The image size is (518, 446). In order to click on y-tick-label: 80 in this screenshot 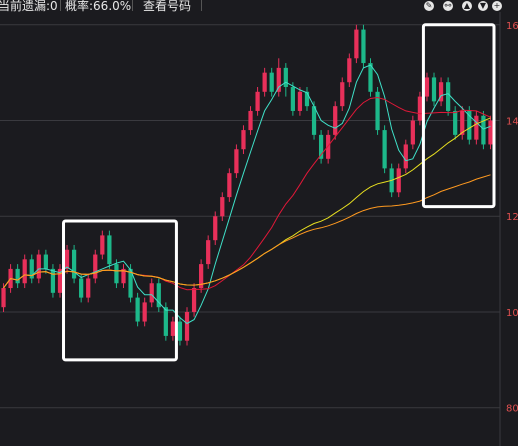, I will do `click(512, 409)`.